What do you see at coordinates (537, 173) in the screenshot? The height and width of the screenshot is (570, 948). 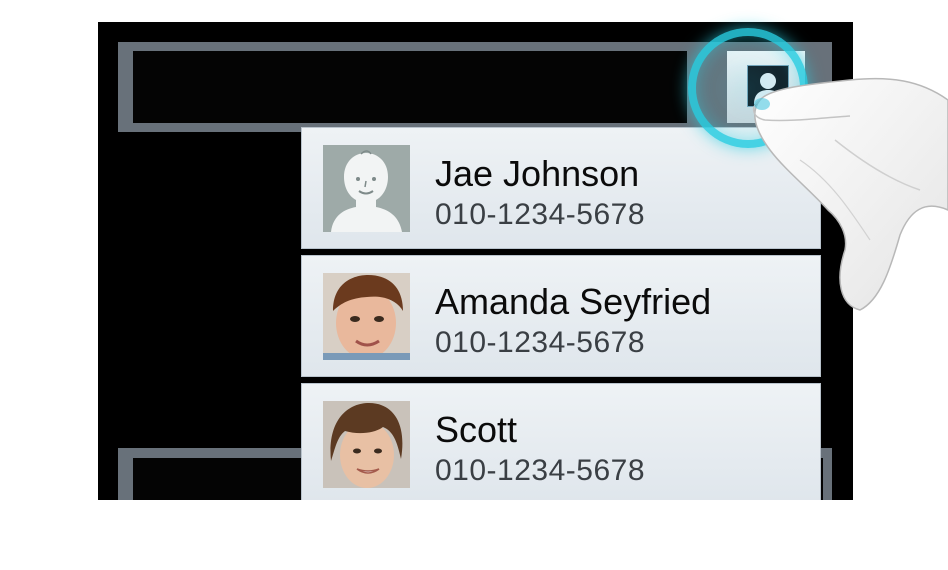 I see `contact-name: Jae Johnson` at bounding box center [537, 173].